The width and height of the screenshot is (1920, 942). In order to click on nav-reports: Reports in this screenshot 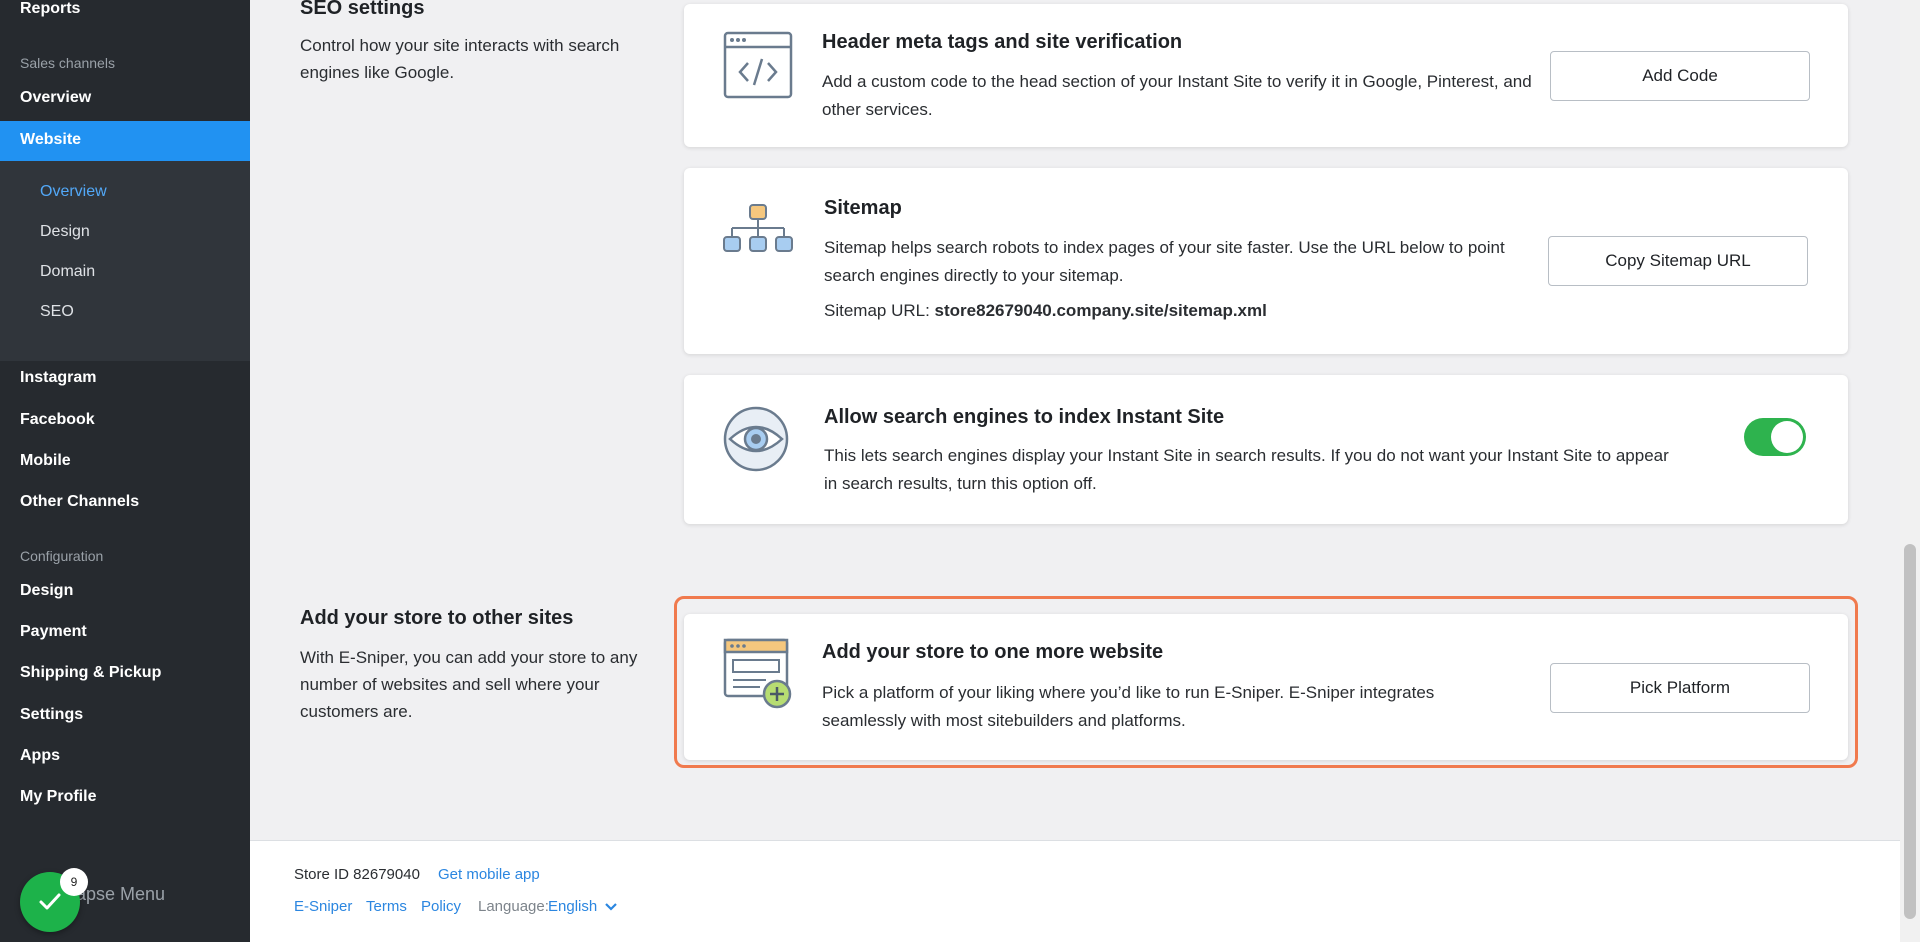, I will do `click(50, 9)`.